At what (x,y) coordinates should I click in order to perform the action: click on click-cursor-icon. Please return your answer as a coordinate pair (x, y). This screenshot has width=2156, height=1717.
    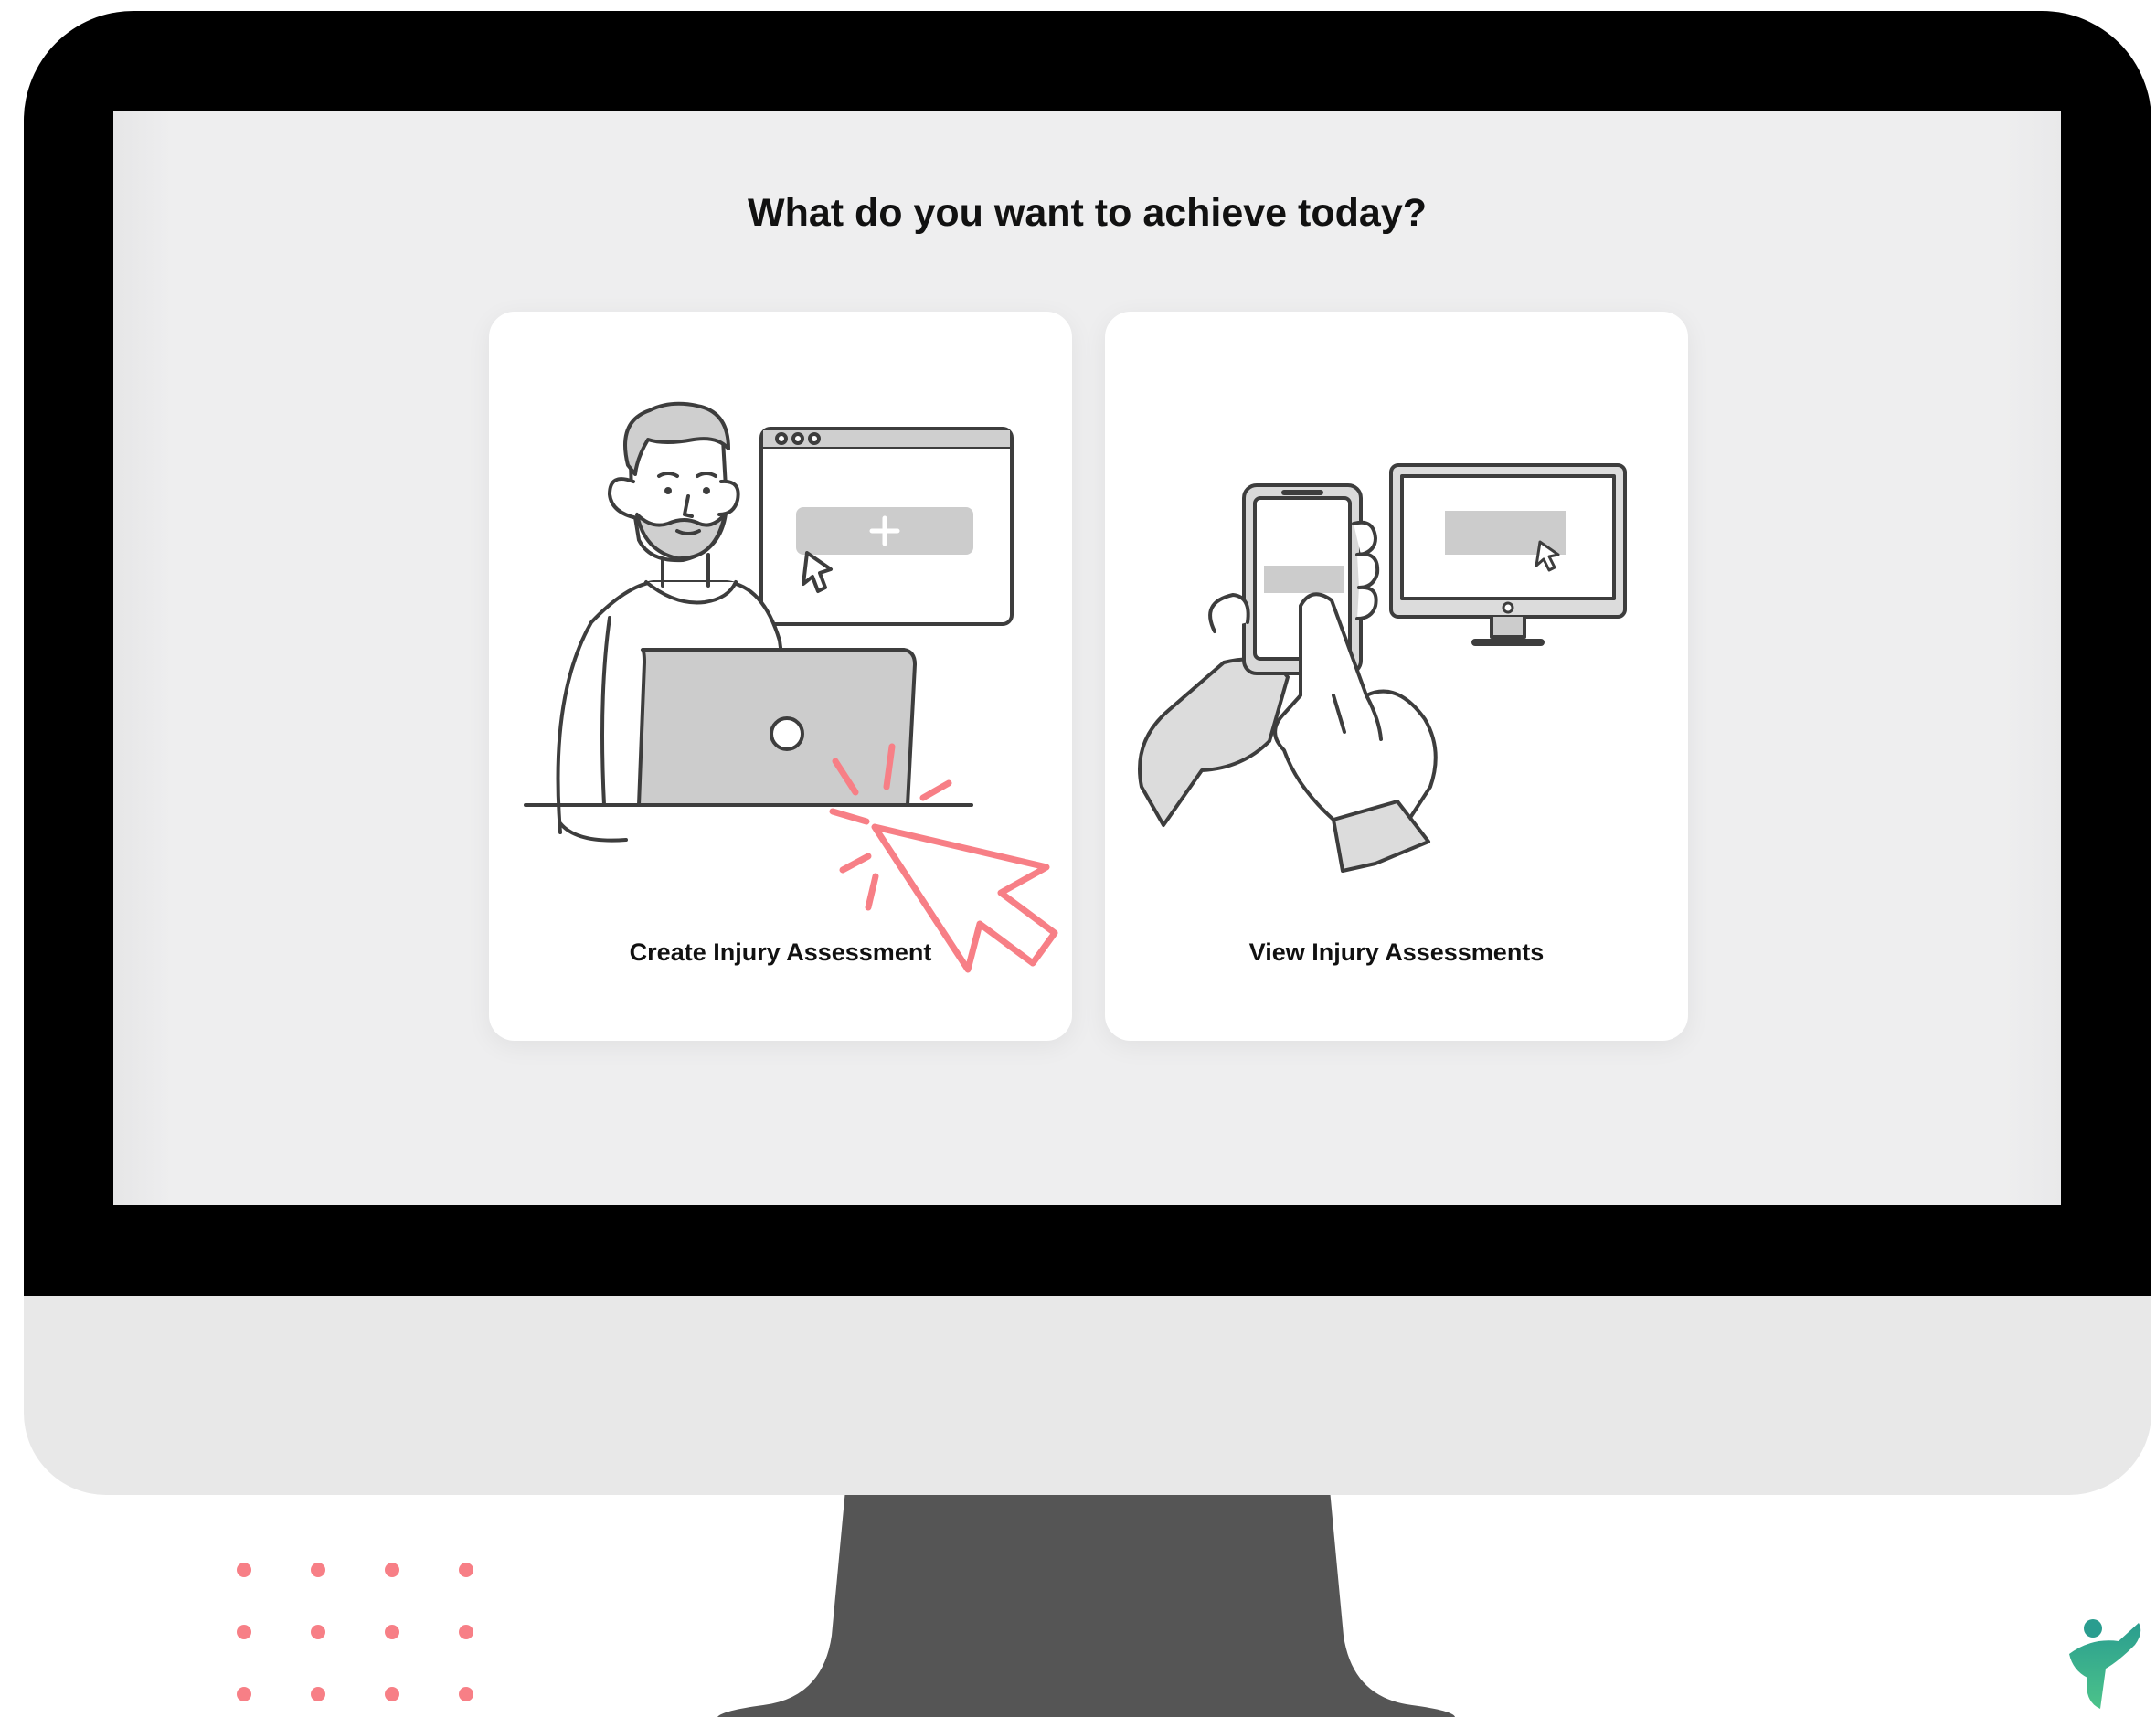
    Looking at the image, I should click on (943, 858).